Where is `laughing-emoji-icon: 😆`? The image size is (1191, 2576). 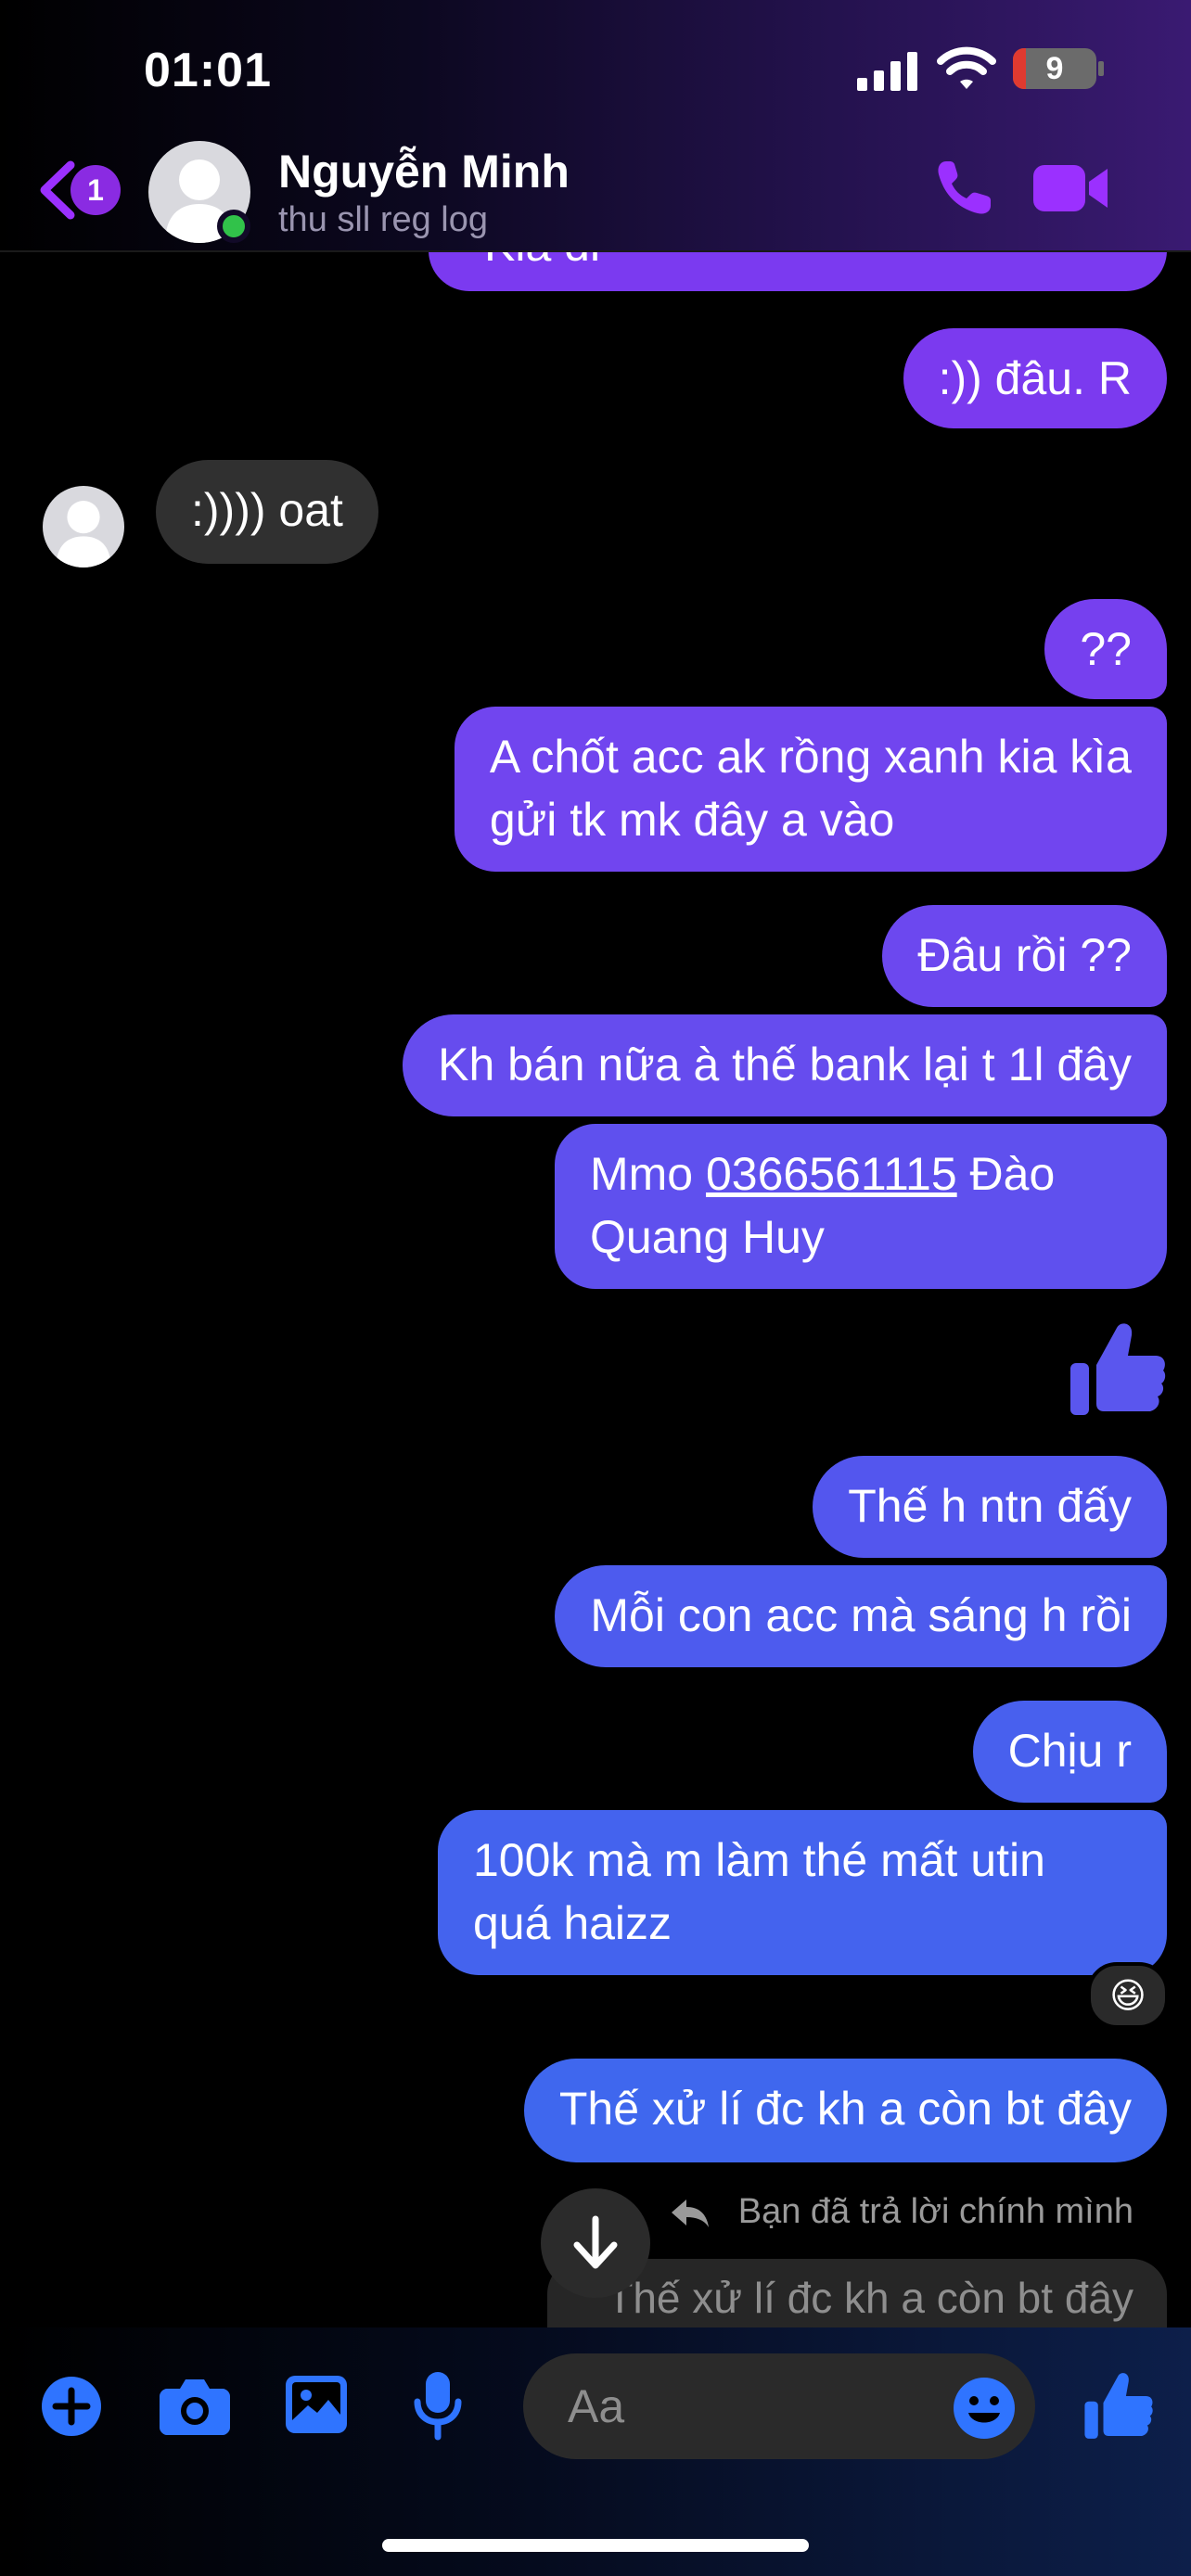 laughing-emoji-icon: 😆 is located at coordinates (1127, 1996).